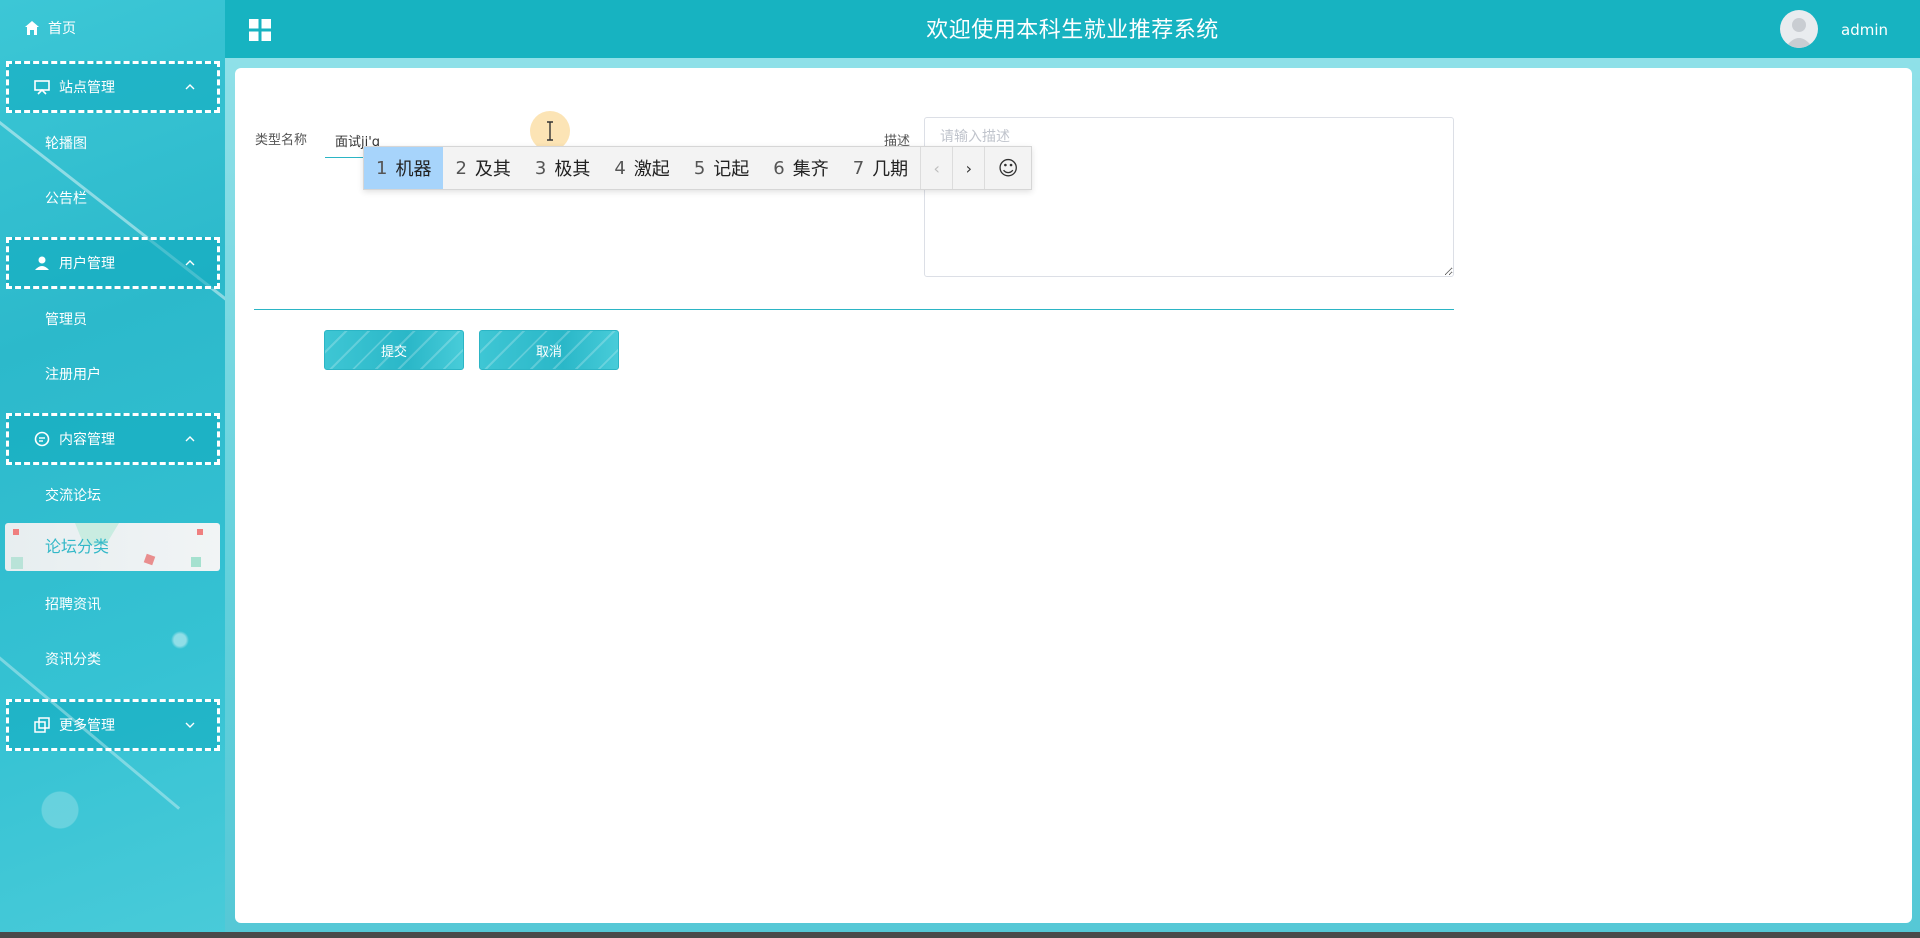 The height and width of the screenshot is (938, 1920). Describe the element at coordinates (42, 439) in the screenshot. I see `chat-icon` at that location.